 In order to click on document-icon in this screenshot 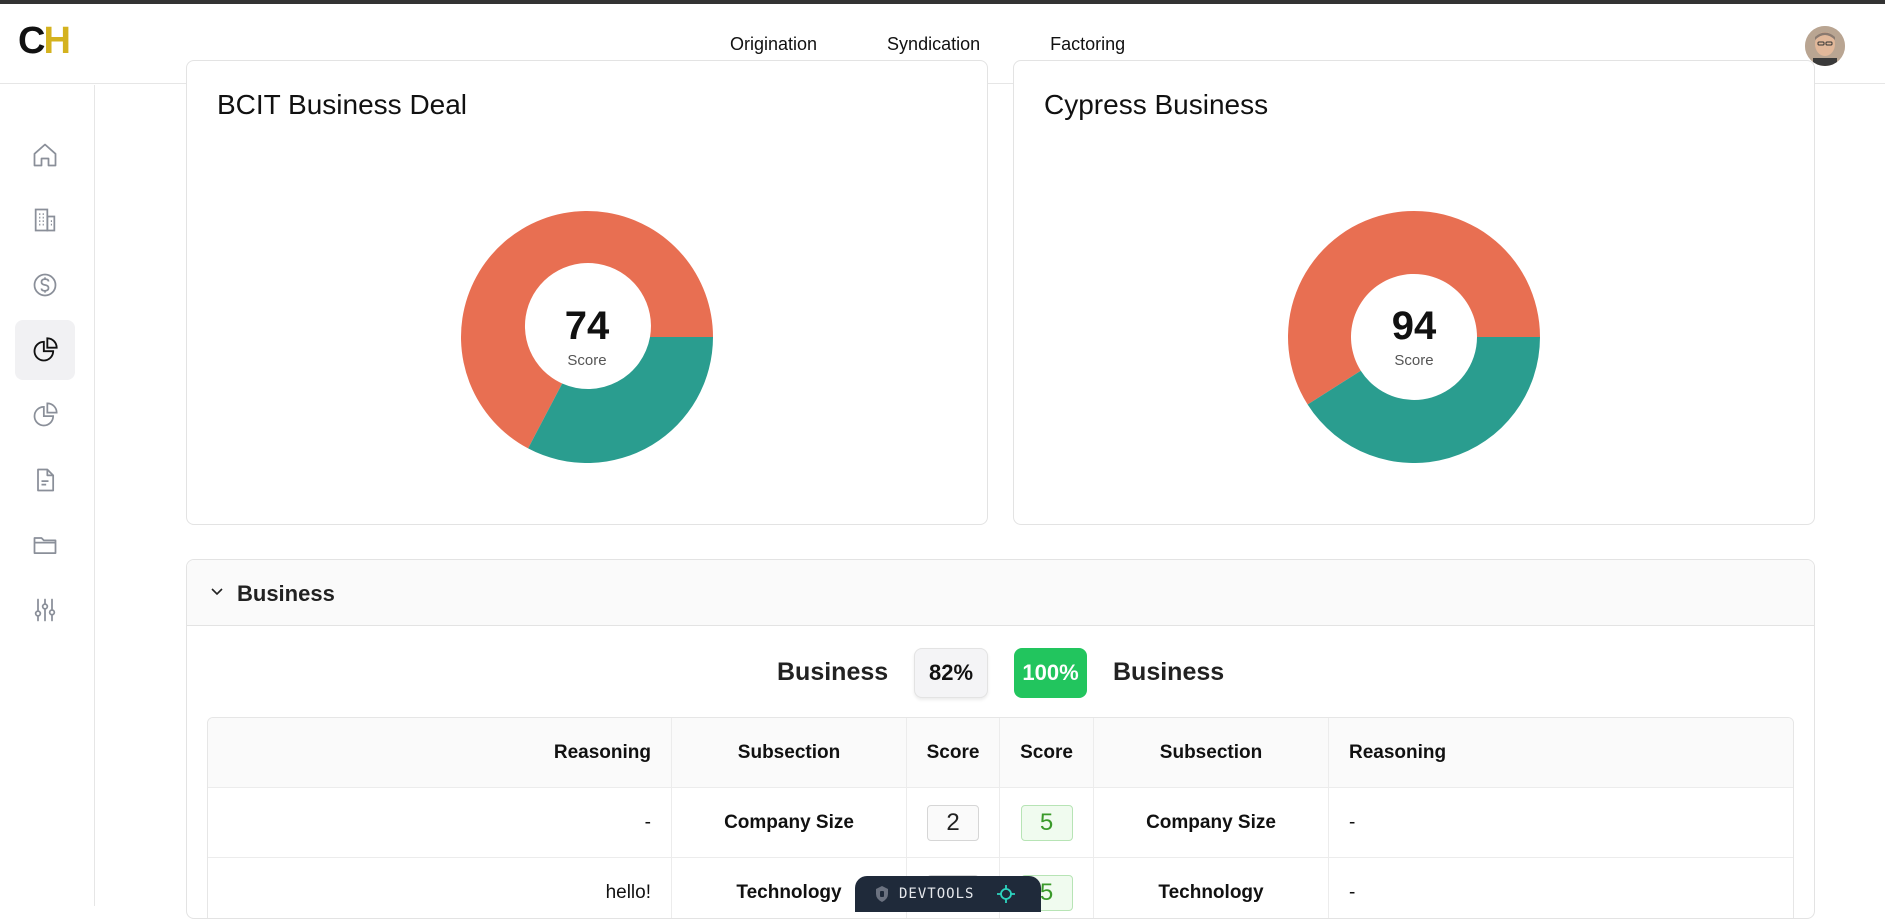, I will do `click(46, 480)`.